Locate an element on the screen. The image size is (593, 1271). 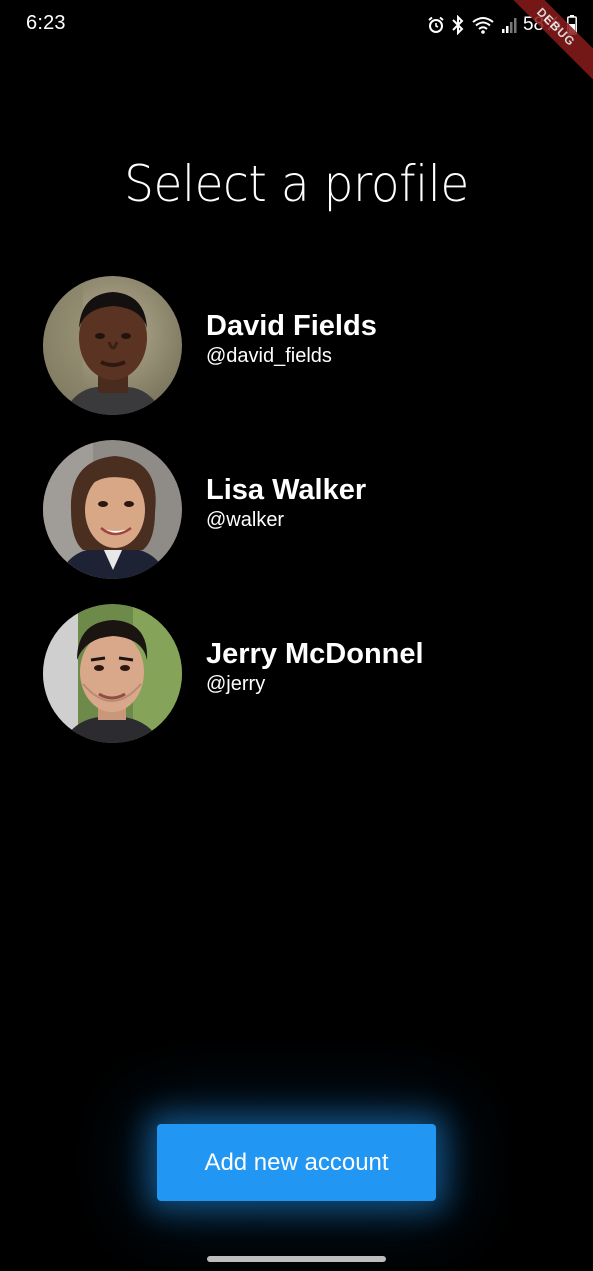
status-time: 6:23 is located at coordinates (46, 23).